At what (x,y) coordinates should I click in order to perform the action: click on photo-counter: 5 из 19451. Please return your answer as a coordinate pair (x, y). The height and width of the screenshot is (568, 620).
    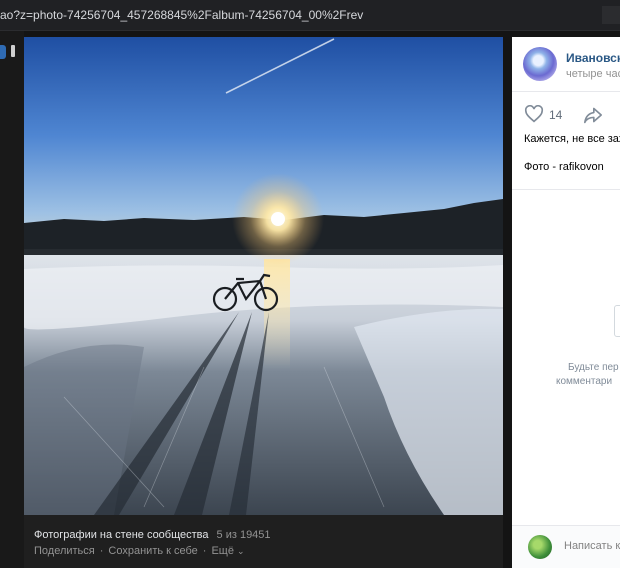
    Looking at the image, I should click on (243, 535).